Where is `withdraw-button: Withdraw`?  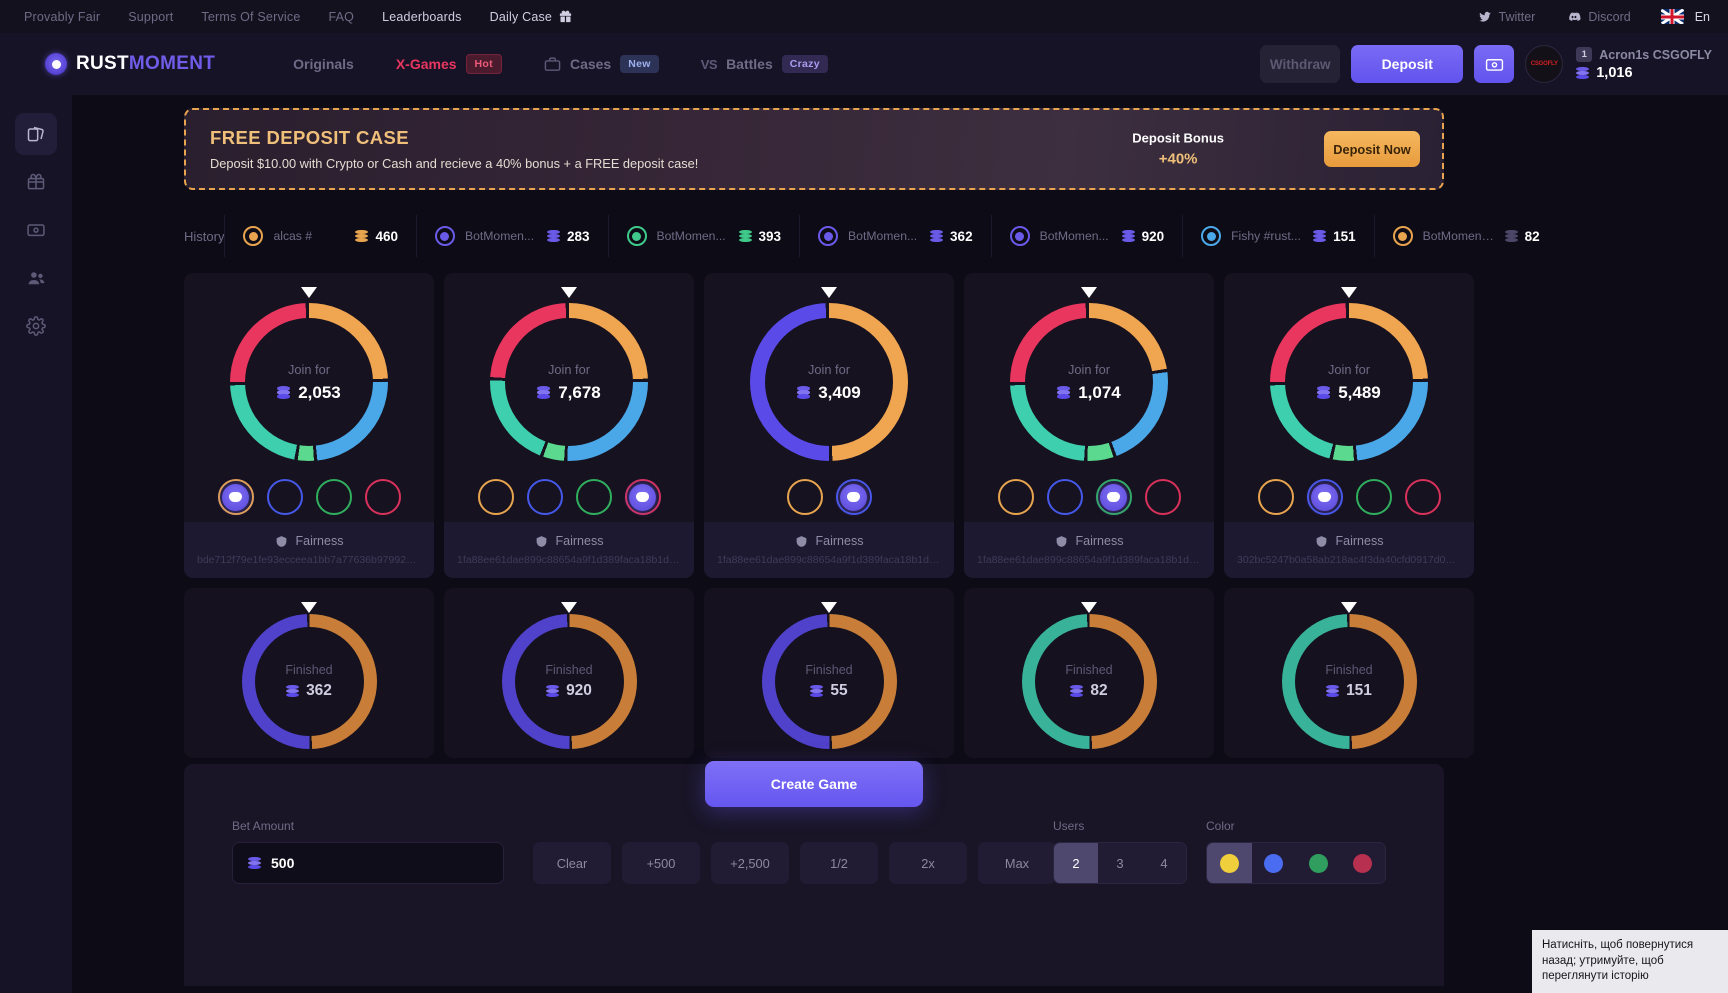
withdraw-button: Withdraw is located at coordinates (1300, 64).